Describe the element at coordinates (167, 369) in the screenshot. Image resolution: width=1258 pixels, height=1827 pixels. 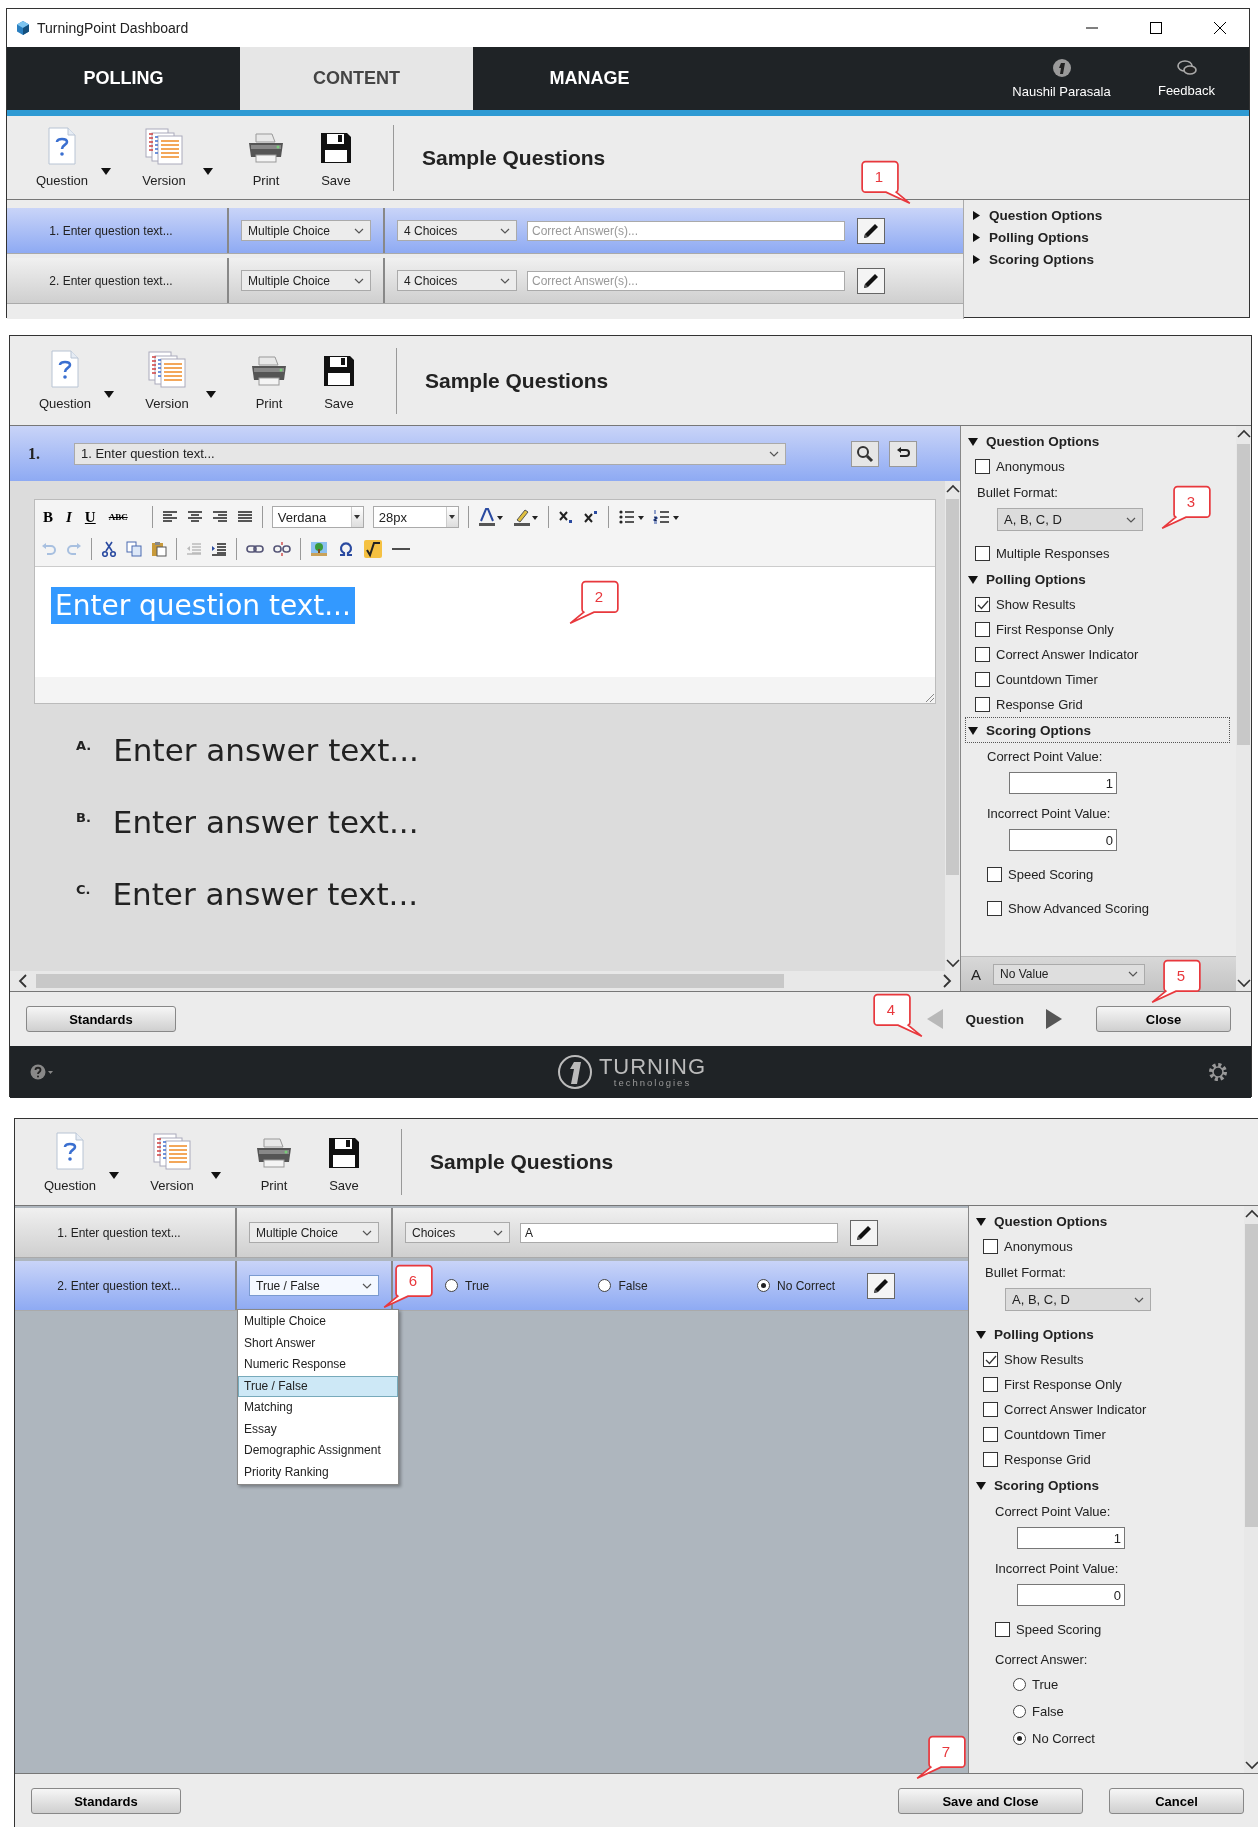
I see `stacked-pages-icon` at that location.